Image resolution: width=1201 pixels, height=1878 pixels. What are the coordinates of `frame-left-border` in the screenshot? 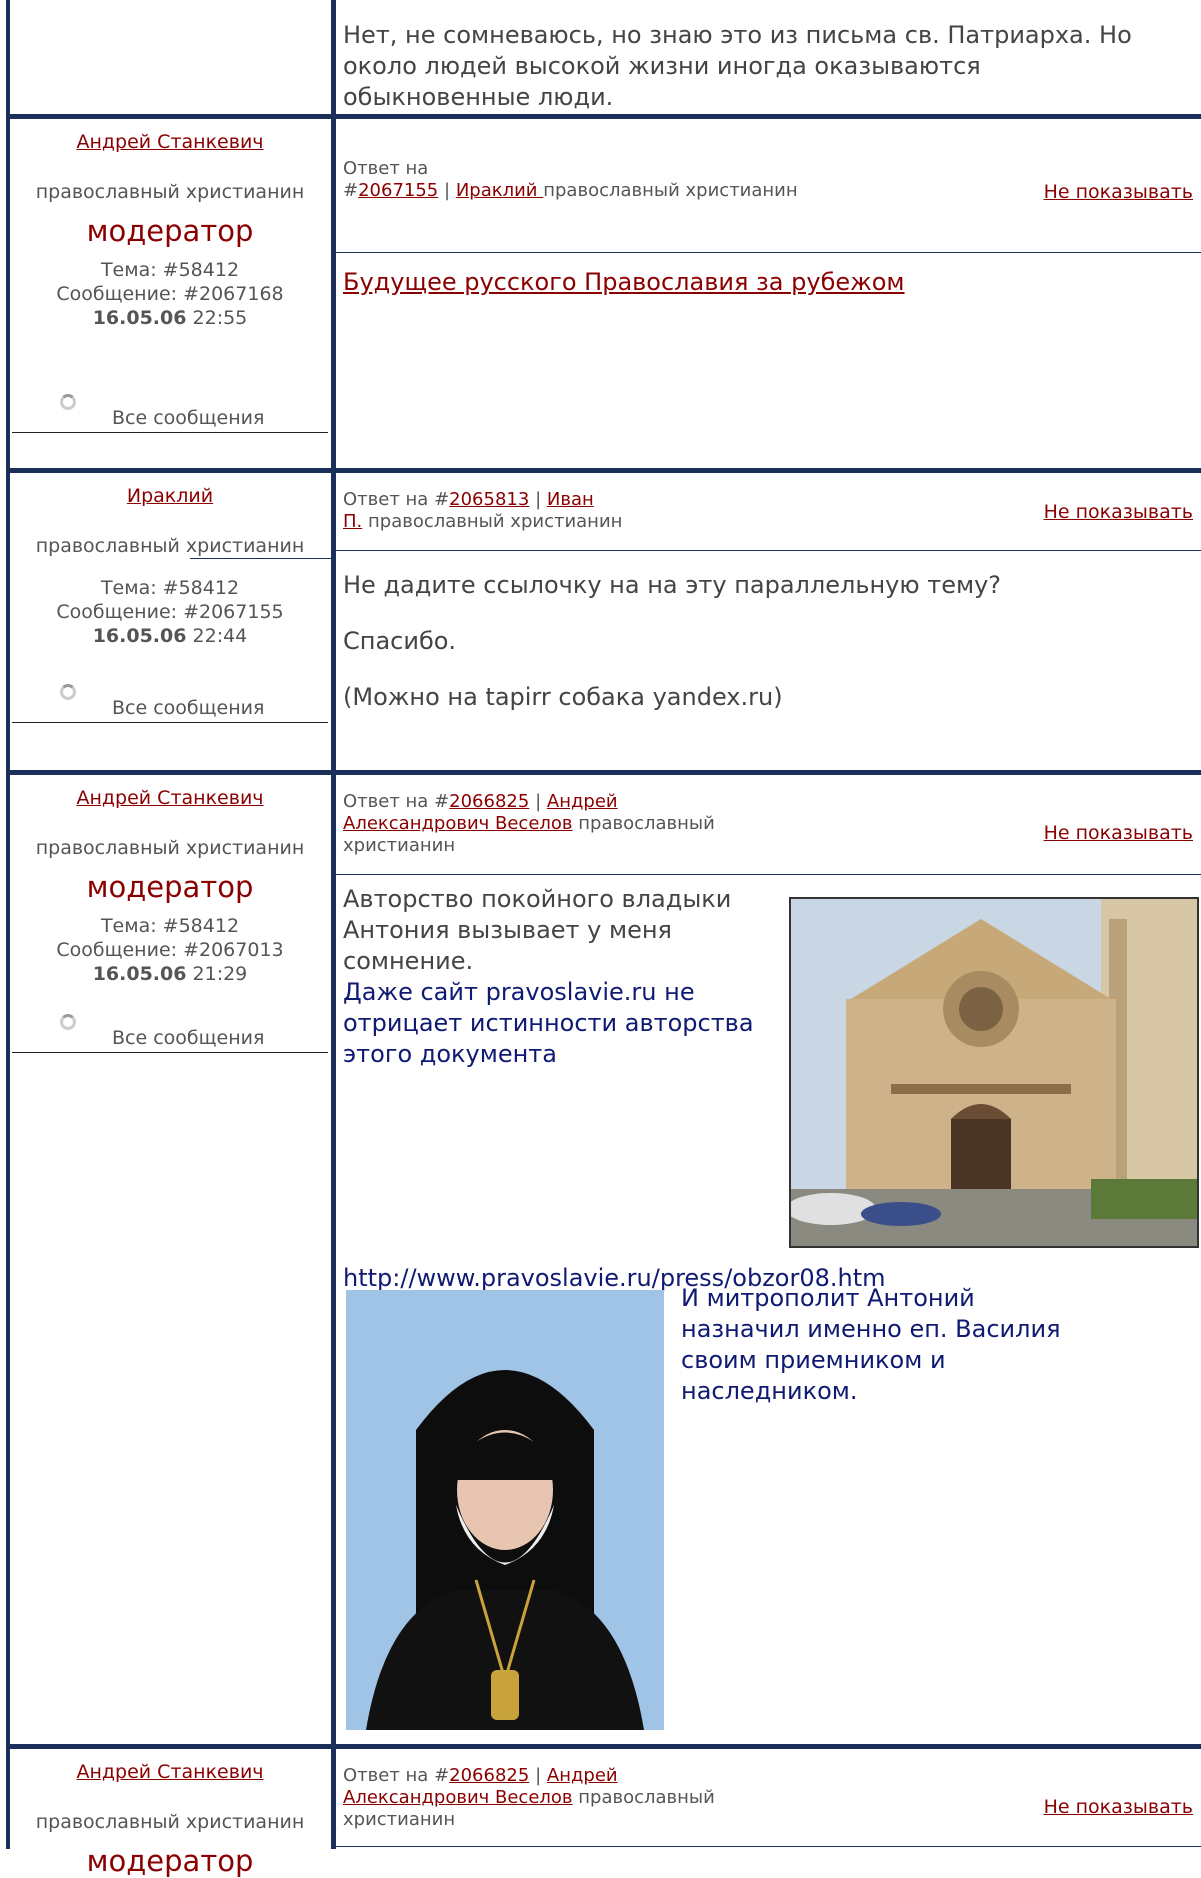 It's located at (8, 924).